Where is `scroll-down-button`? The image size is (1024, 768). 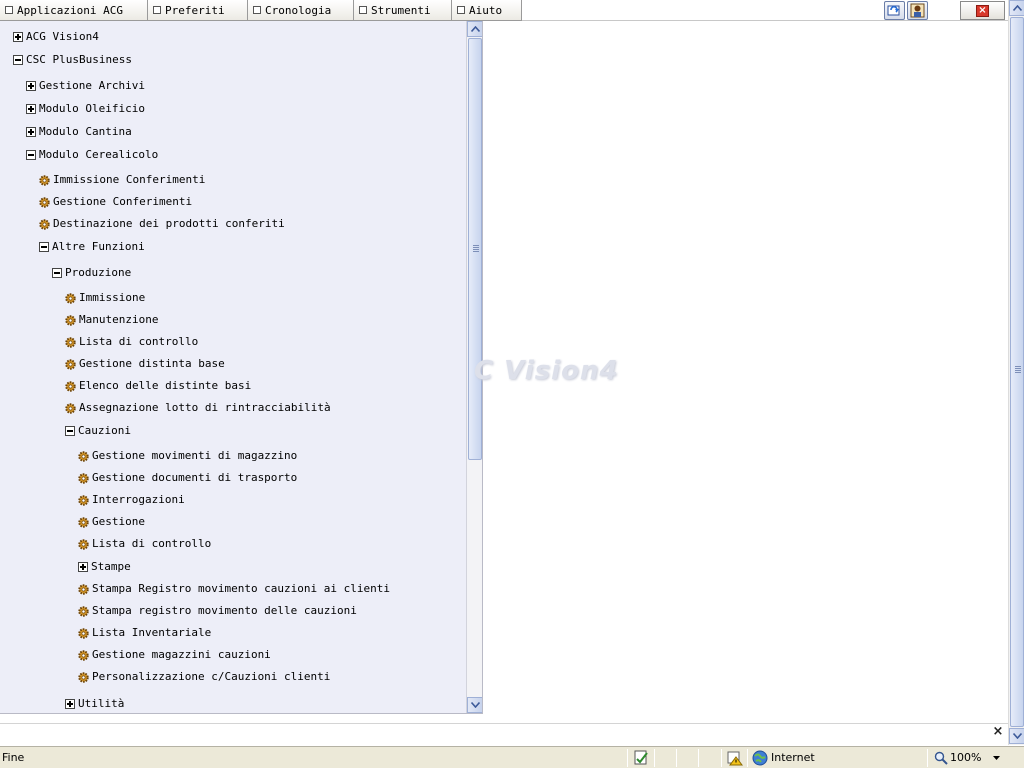
scroll-down-button is located at coordinates (474, 705).